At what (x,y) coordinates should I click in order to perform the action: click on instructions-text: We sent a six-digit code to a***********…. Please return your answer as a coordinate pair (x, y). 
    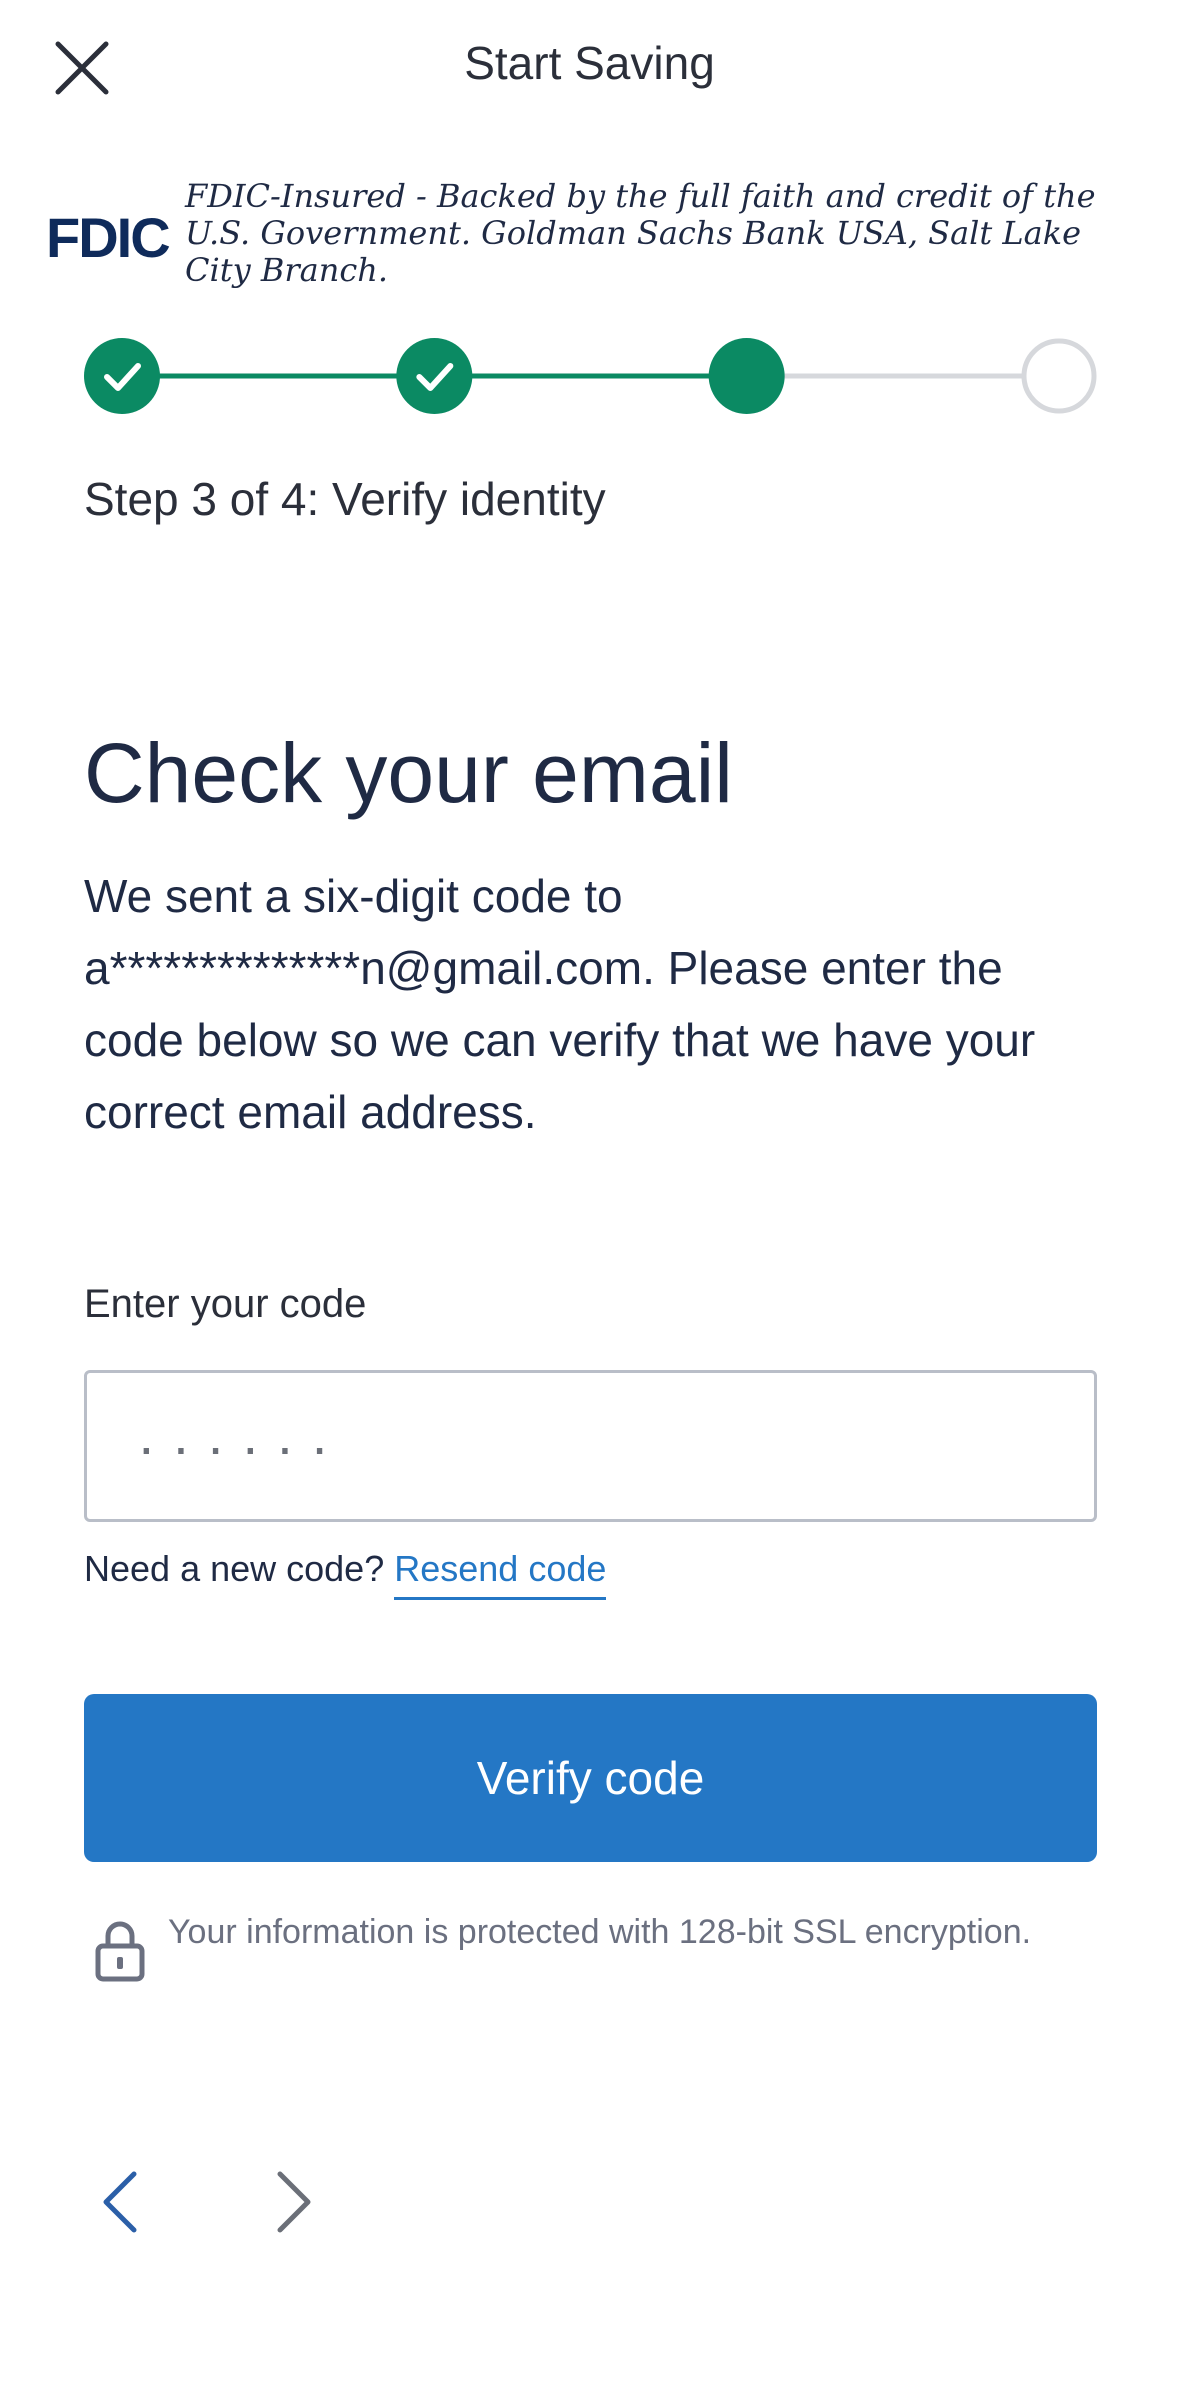
    Looking at the image, I should click on (560, 1004).